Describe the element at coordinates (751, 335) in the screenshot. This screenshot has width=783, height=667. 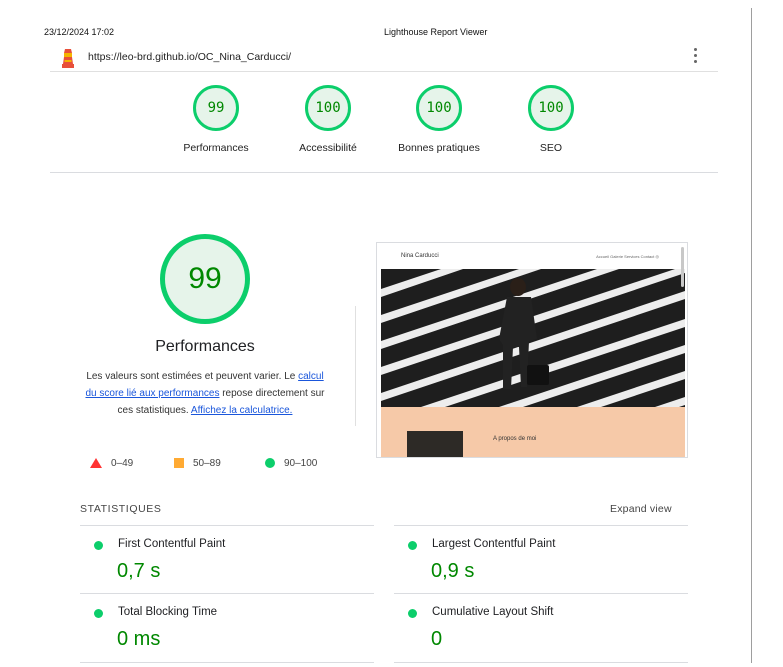
I see `page-edge-divider` at that location.